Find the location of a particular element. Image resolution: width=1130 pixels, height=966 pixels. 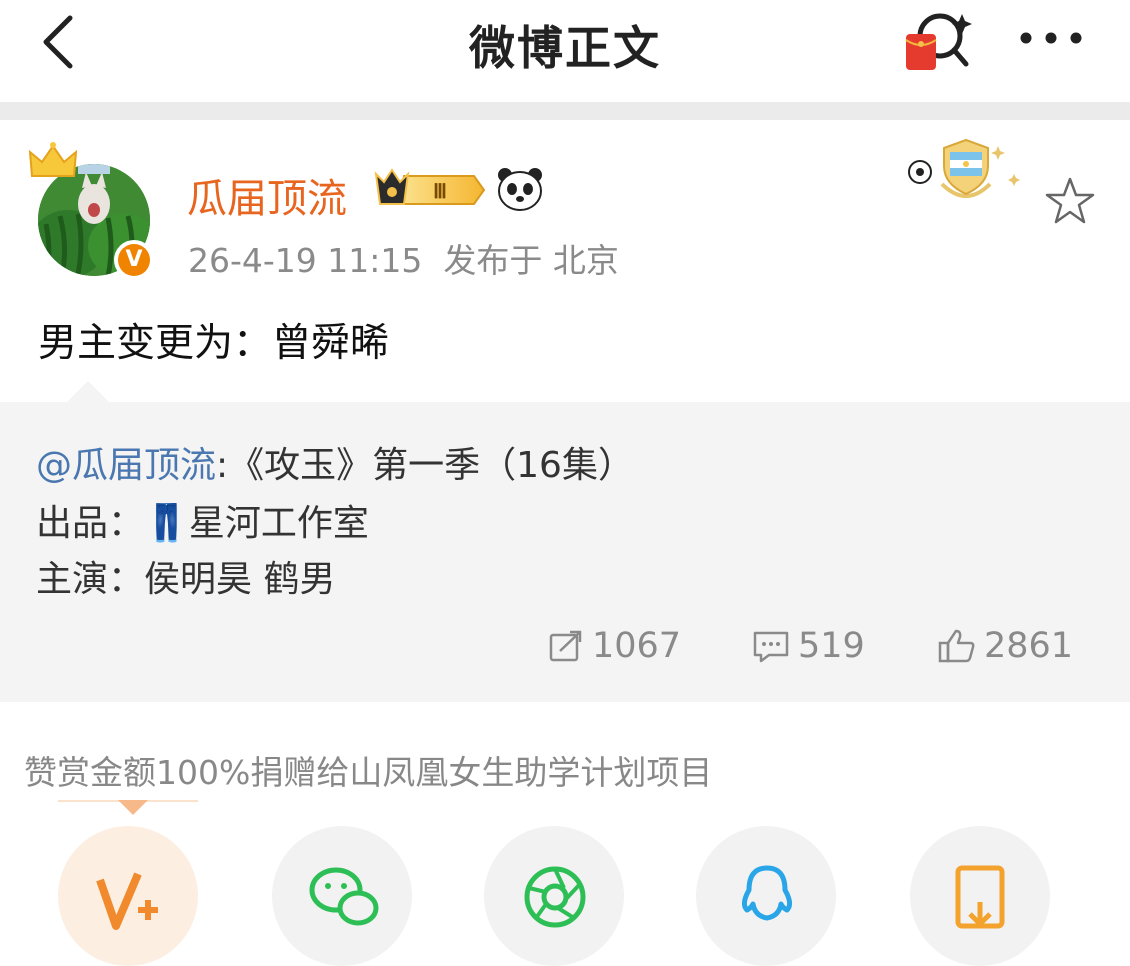

share-qq-button is located at coordinates (766, 896).